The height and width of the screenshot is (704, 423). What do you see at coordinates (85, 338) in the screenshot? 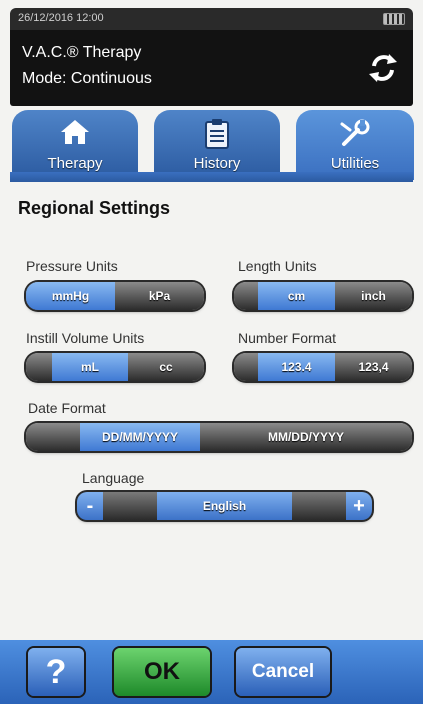
I see `instill-volume-units-label: Instill Volume Units` at bounding box center [85, 338].